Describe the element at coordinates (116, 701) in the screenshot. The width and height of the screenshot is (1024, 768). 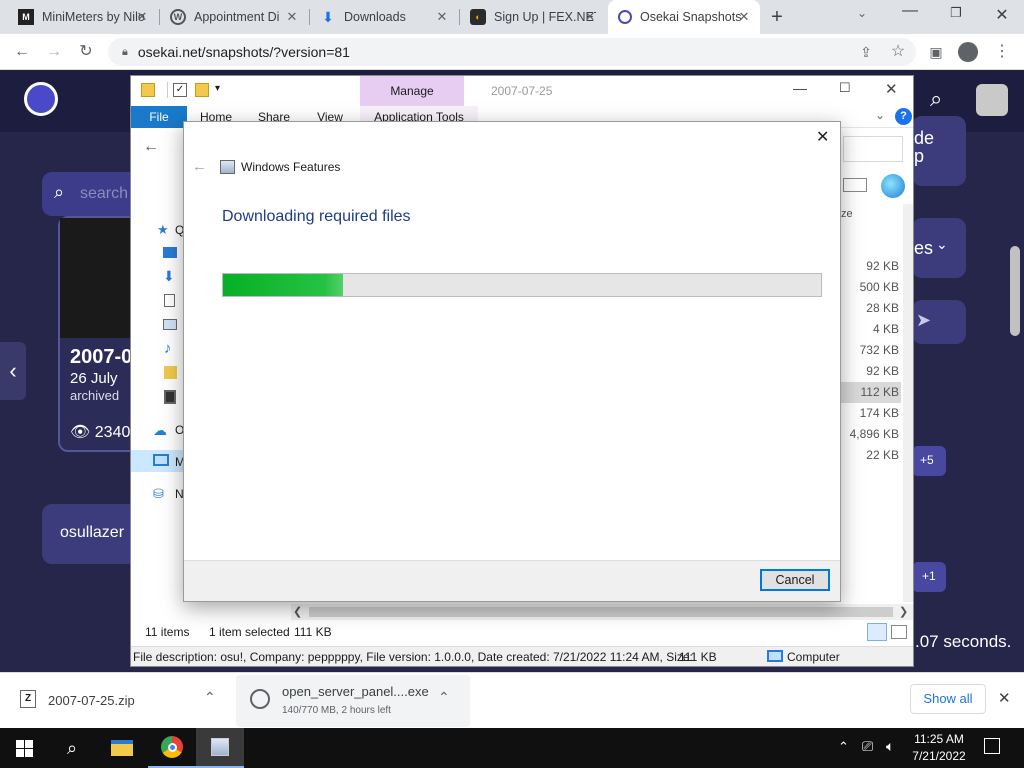
I see `download-item-zip: Z 2007-07-25.zip ⌃` at that location.